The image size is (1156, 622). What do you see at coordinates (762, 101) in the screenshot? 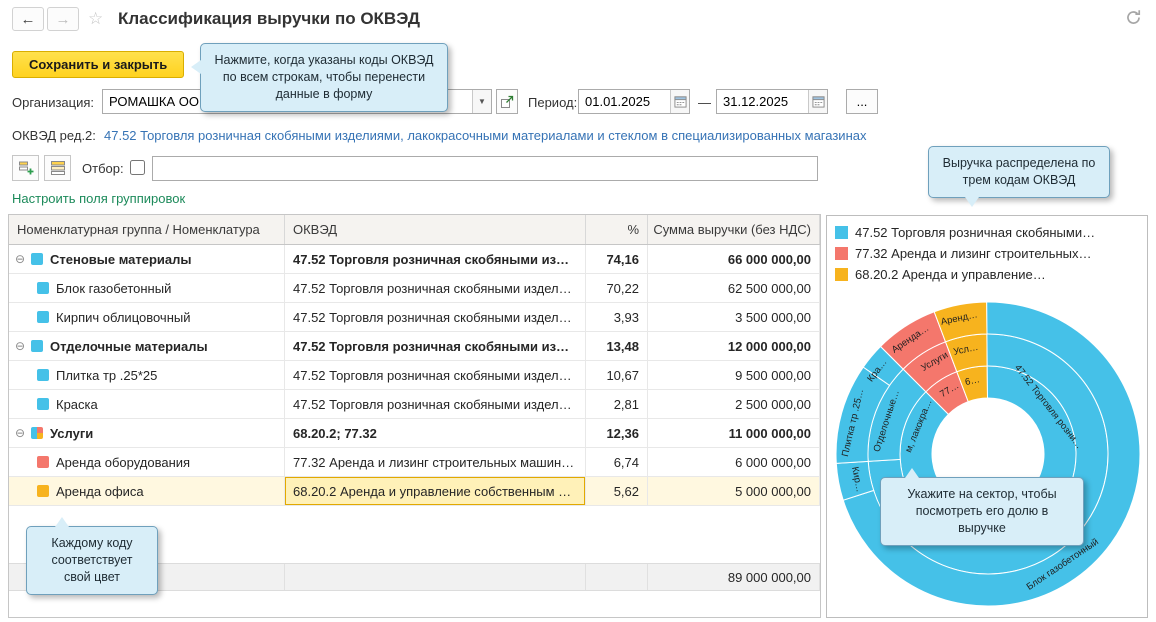
I see `period-to-input` at bounding box center [762, 101].